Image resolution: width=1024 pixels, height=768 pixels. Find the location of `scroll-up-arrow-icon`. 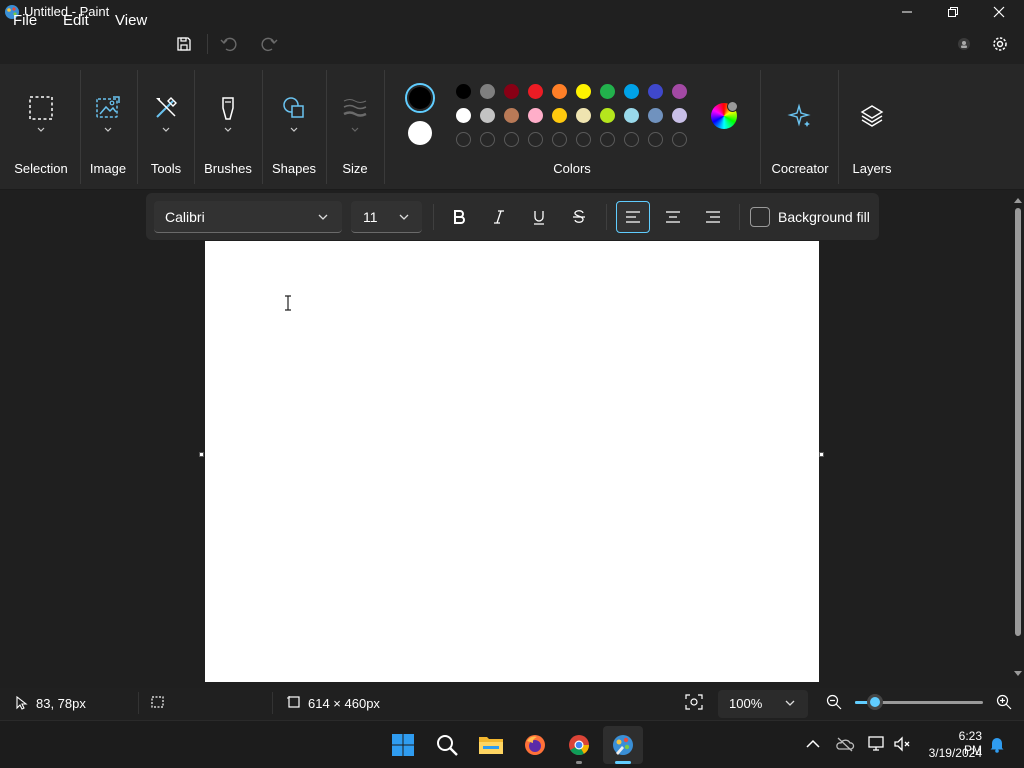

scroll-up-arrow-icon is located at coordinates (1018, 200).